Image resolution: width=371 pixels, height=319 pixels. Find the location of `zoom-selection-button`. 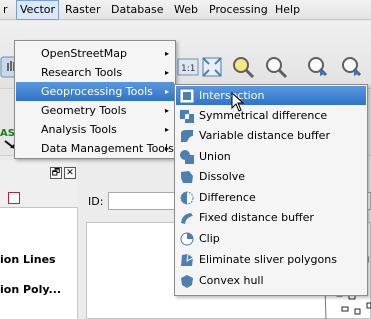

zoom-selection-button is located at coordinates (276, 67).